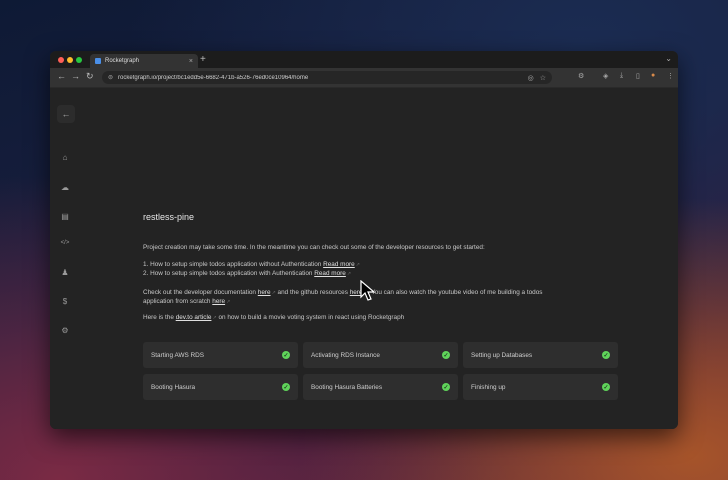 The height and width of the screenshot is (480, 728). I want to click on step-label: Finishing up, so click(488, 387).